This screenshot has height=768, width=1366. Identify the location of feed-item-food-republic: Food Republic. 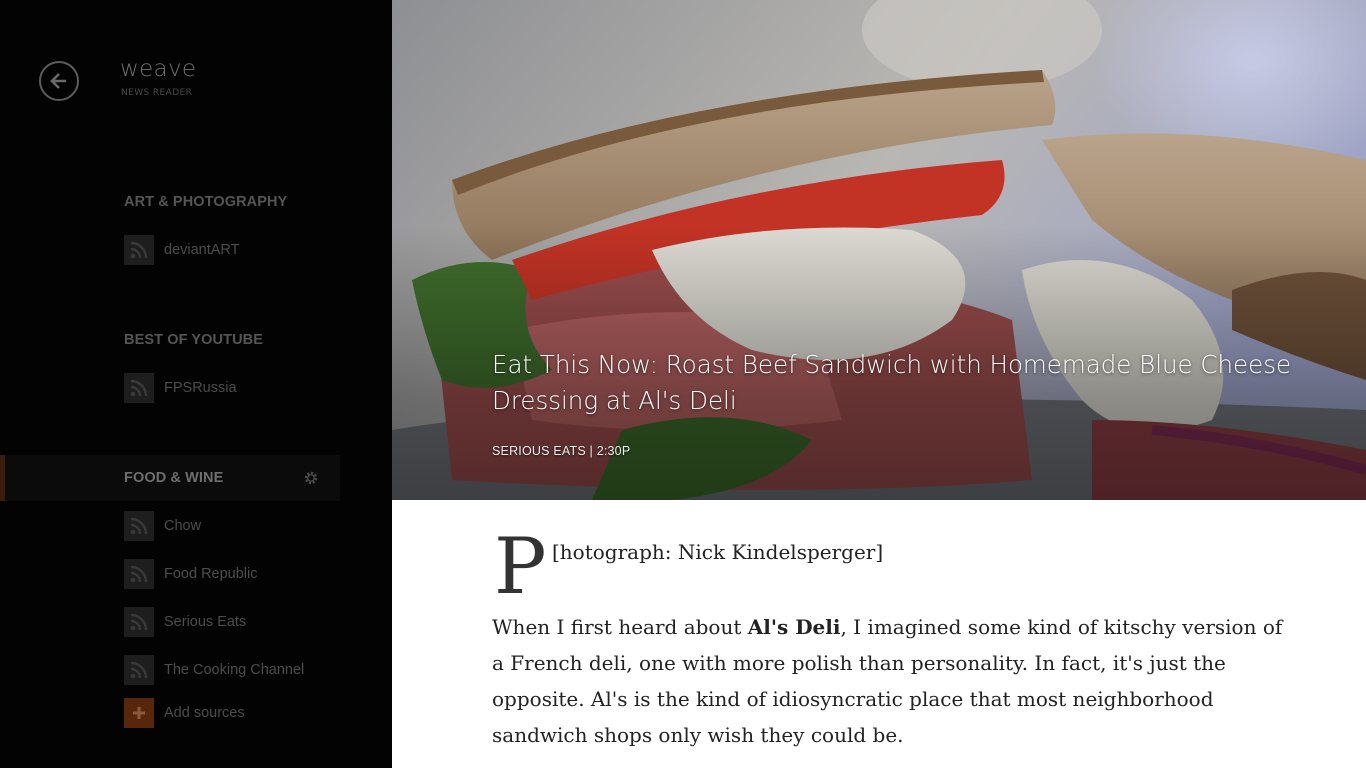
(191, 574).